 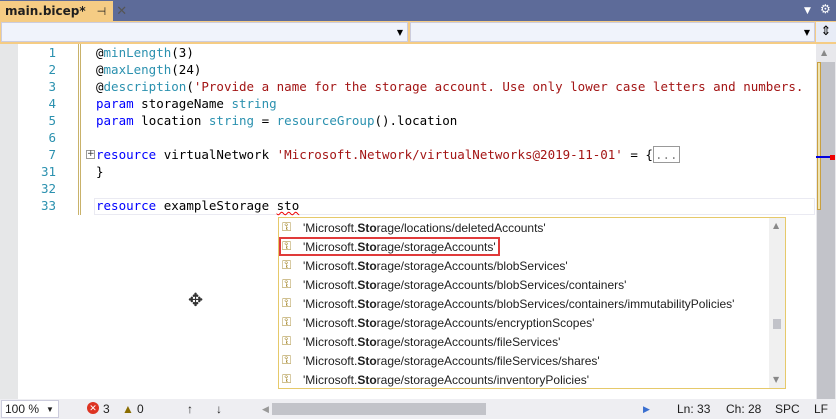 I want to click on error-marker, so click(x=832, y=157).